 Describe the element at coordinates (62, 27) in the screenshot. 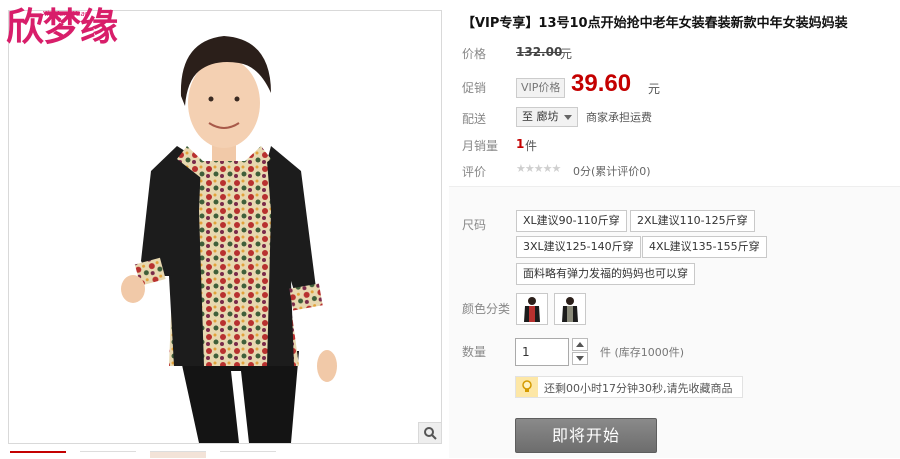

I see `brand-logo: 欣梦缘 XinMengYuan` at that location.